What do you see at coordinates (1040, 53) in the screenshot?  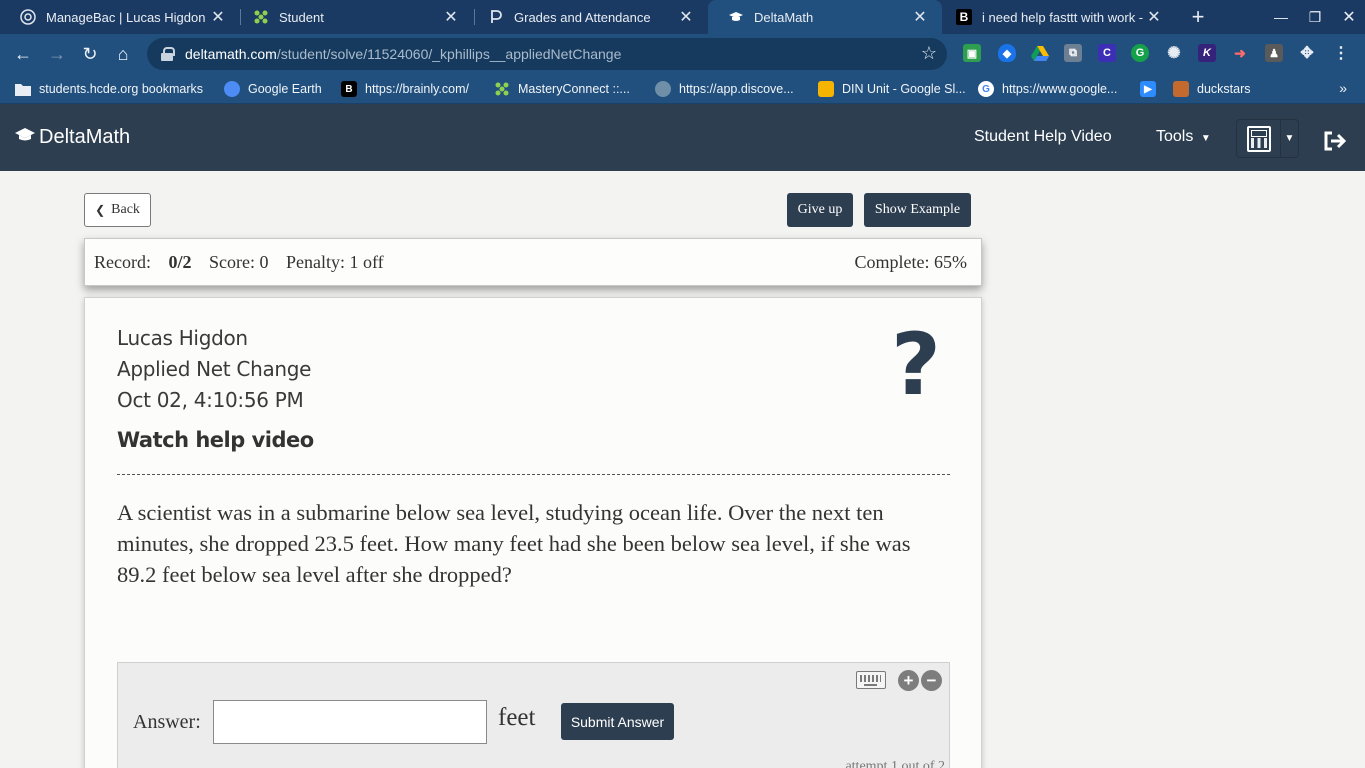 I see `google-drive-icon` at bounding box center [1040, 53].